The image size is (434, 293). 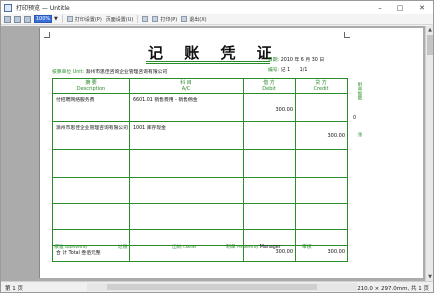 I want to click on header-credit: 贷 方 Credit, so click(x=321, y=86).